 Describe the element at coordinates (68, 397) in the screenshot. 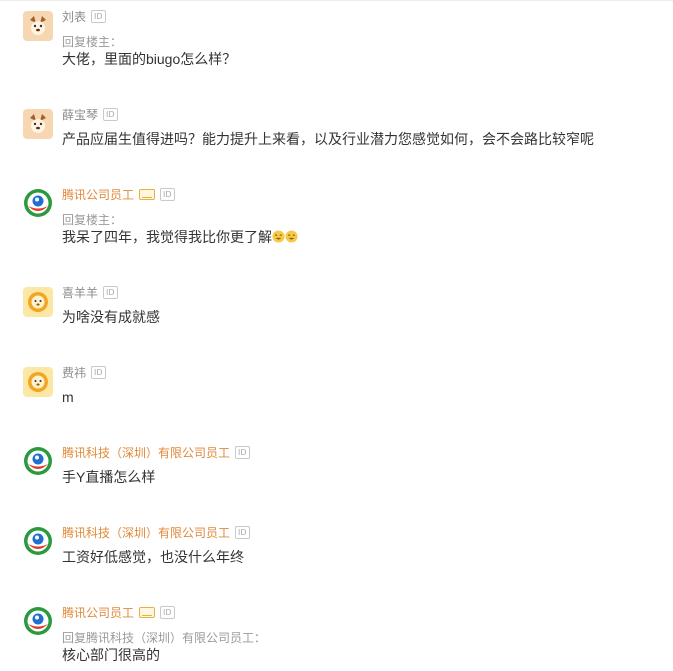

I see `comment-text: m` at that location.